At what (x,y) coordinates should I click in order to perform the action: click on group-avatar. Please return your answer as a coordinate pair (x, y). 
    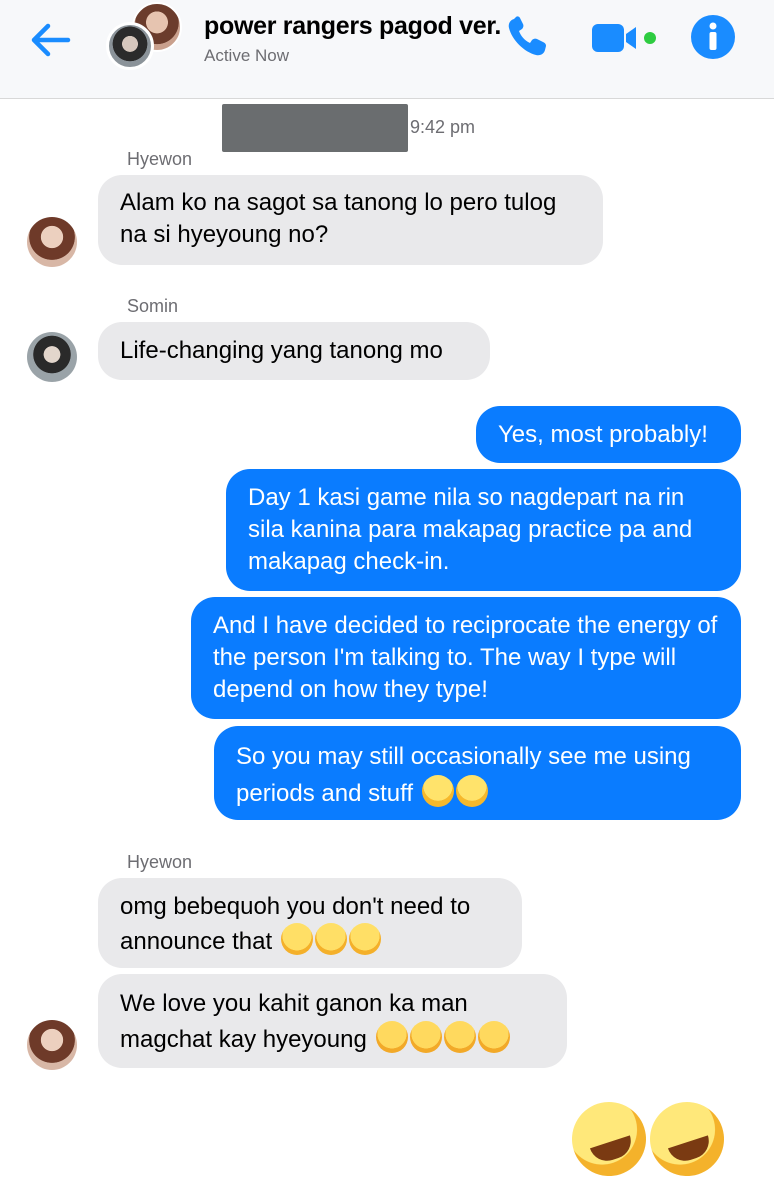
    Looking at the image, I should click on (144, 37).